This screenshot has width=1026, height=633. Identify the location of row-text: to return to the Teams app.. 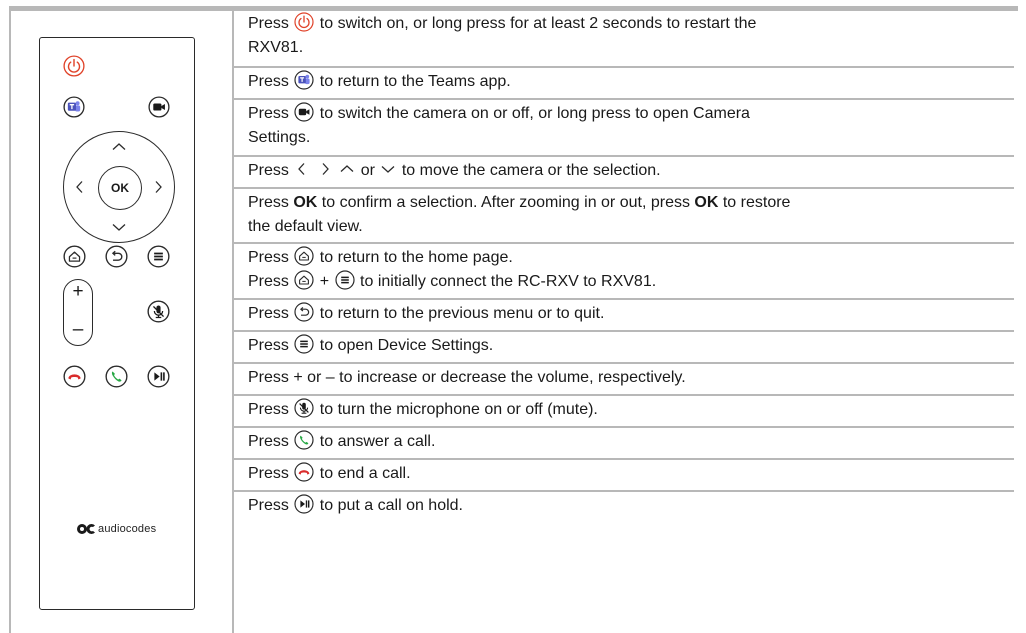
(413, 81).